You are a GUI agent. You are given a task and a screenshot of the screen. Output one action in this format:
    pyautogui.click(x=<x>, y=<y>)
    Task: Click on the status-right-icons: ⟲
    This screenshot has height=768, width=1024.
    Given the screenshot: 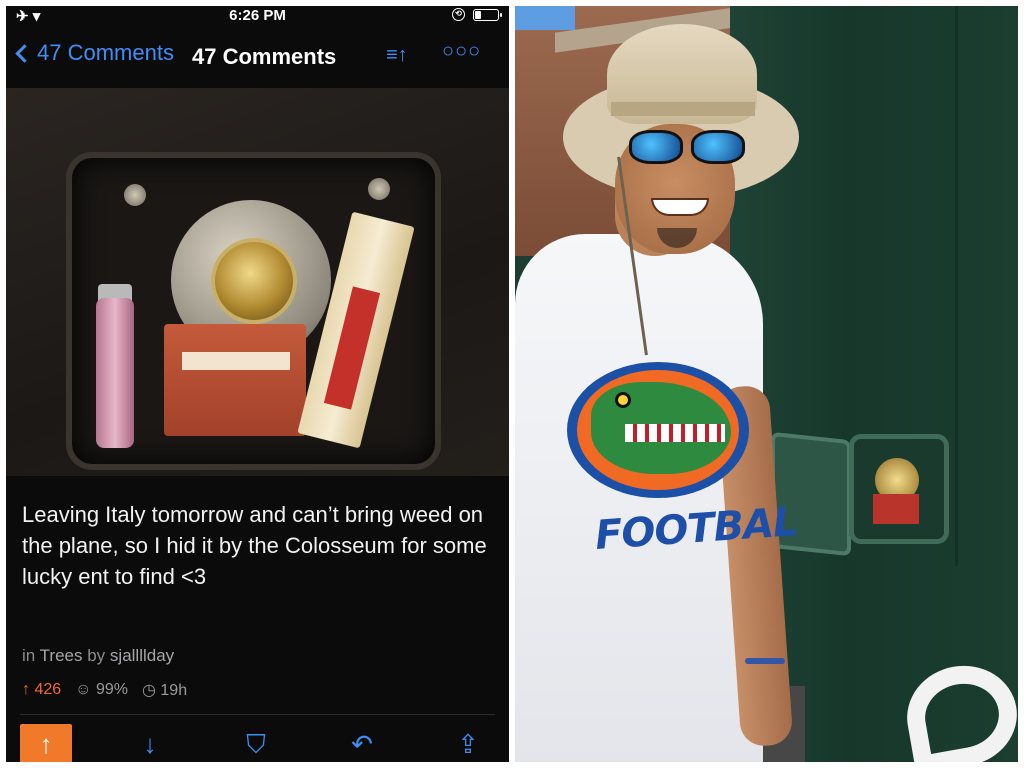 What is the action you would take?
    pyautogui.click(x=477, y=14)
    